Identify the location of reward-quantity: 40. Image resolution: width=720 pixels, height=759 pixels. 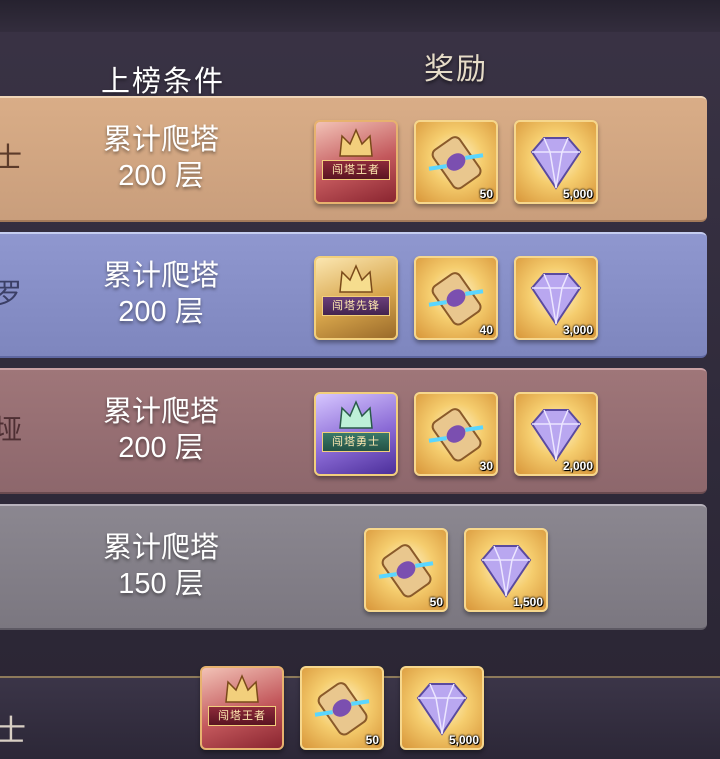
(486, 330).